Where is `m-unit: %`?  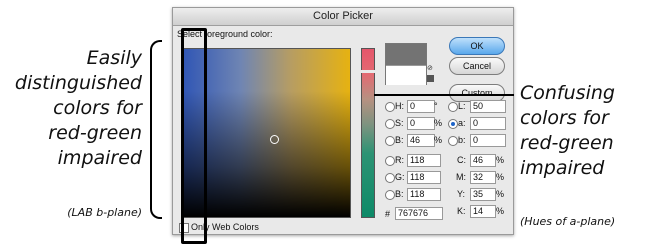 m-unit: % is located at coordinates (500, 177).